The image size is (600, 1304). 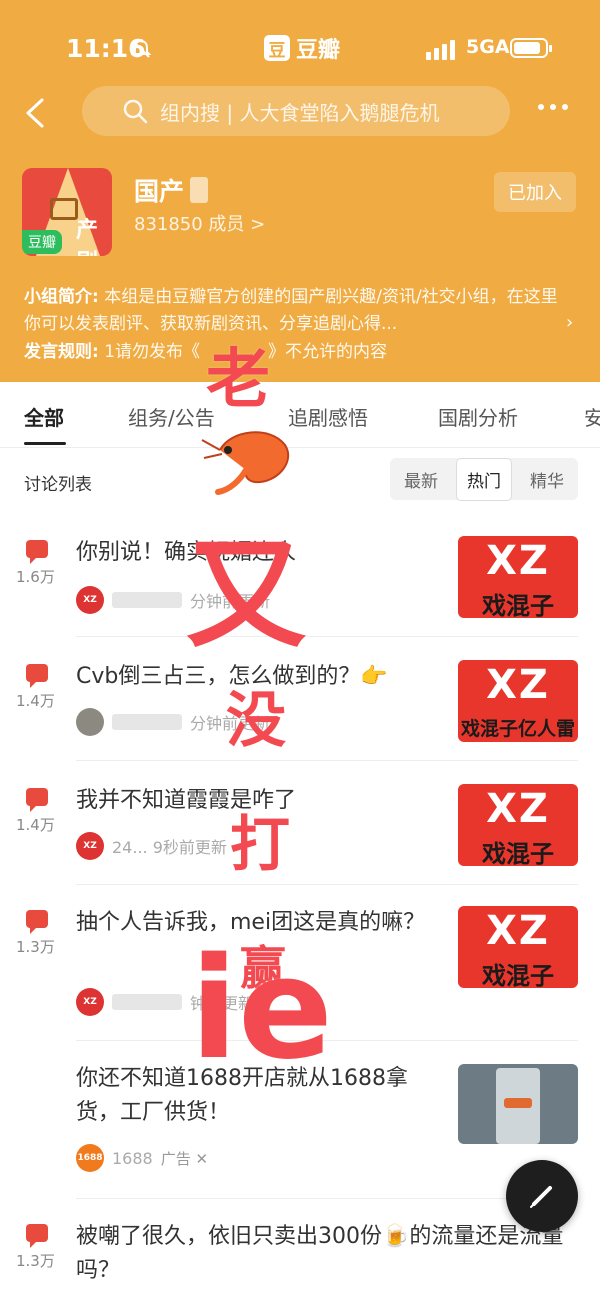 What do you see at coordinates (300, 710) in the screenshot?
I see `list-item: 1.4万 Cvb倒三占三，怎么做到的？👉 分钟前更新 XZ 戏混子亿人雷` at bounding box center [300, 710].